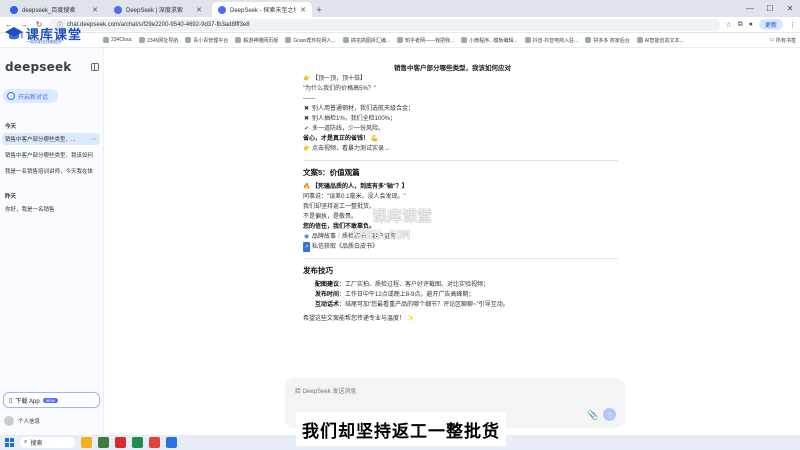 Image resolution: width=800 pixels, height=450 pixels. Describe the element at coordinates (26, 442) in the screenshot. I see `search-icon: ⌕` at that location.